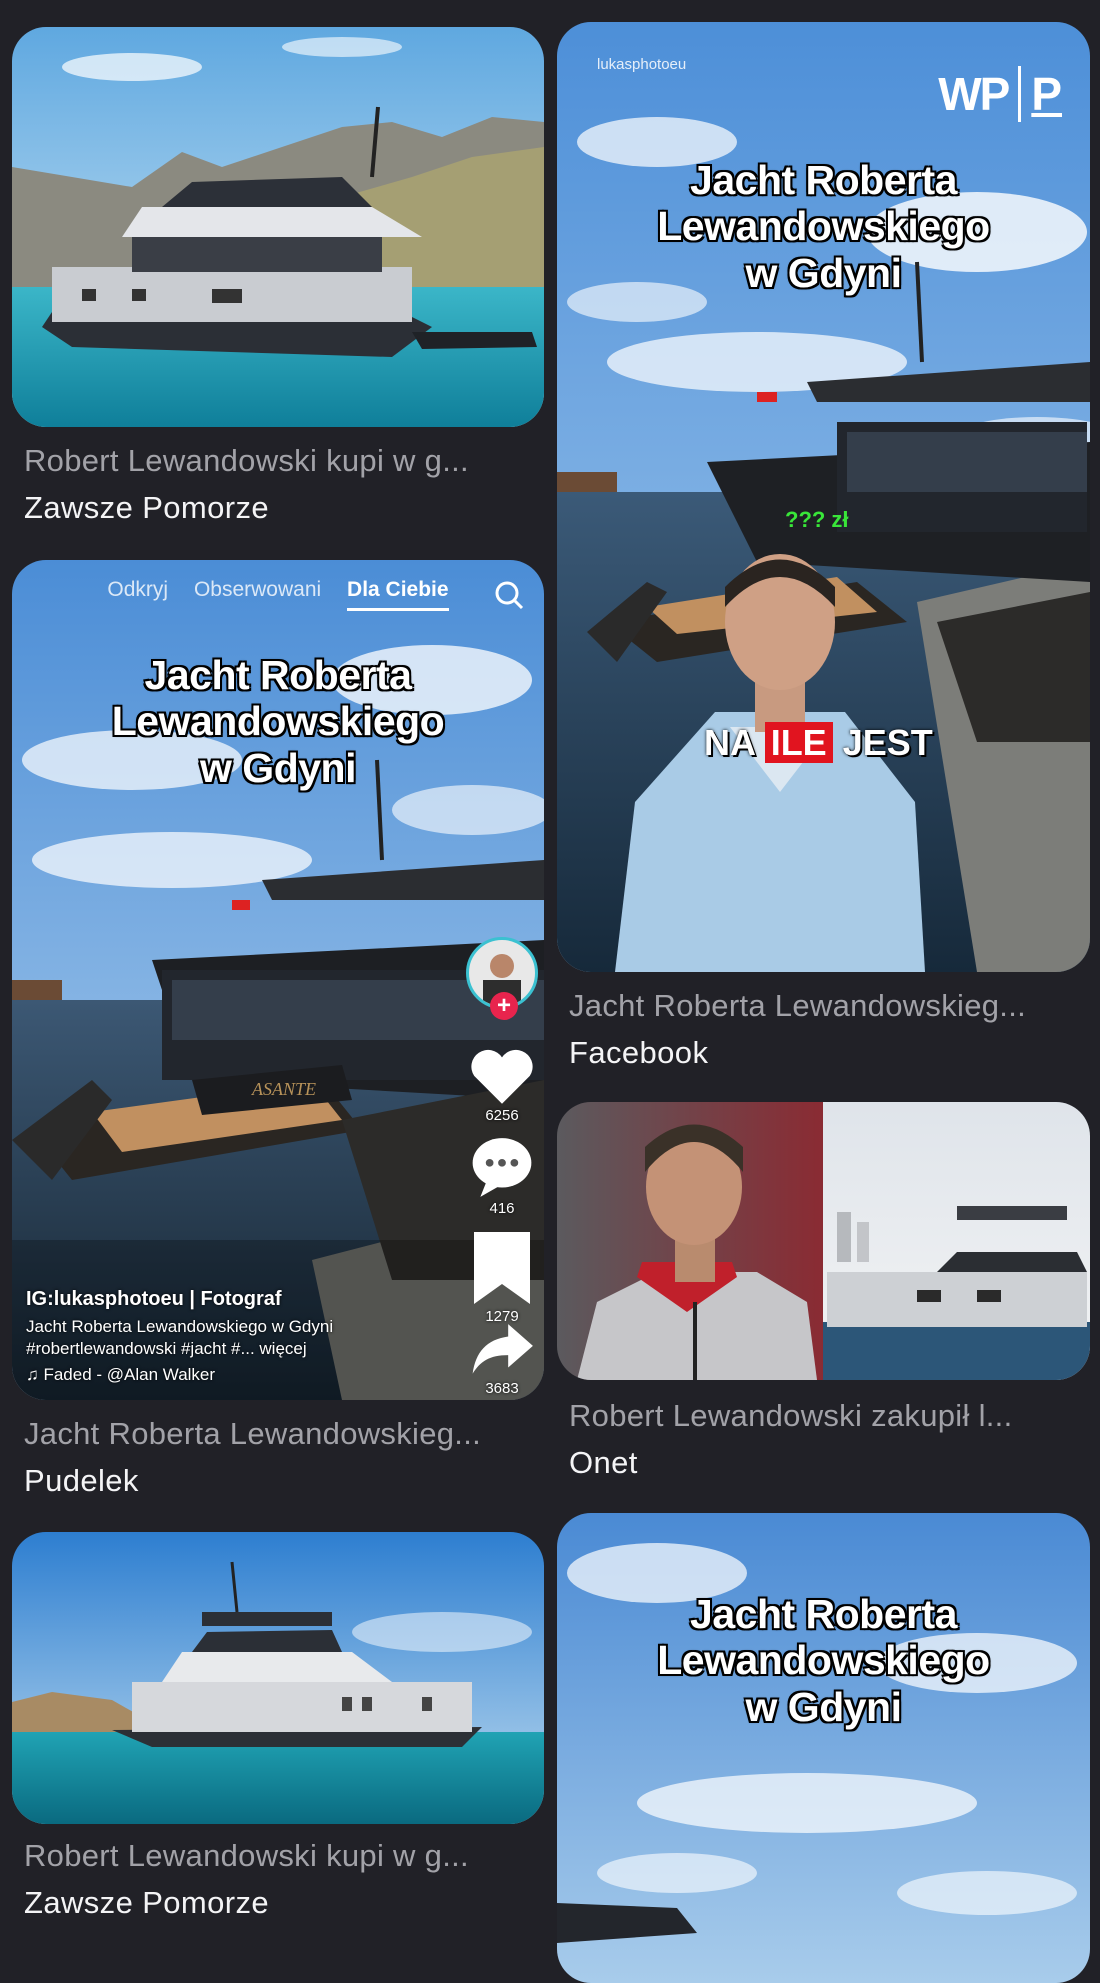 The image size is (1100, 1983). Describe the element at coordinates (502, 1349) in the screenshot. I see `share-icon` at that location.